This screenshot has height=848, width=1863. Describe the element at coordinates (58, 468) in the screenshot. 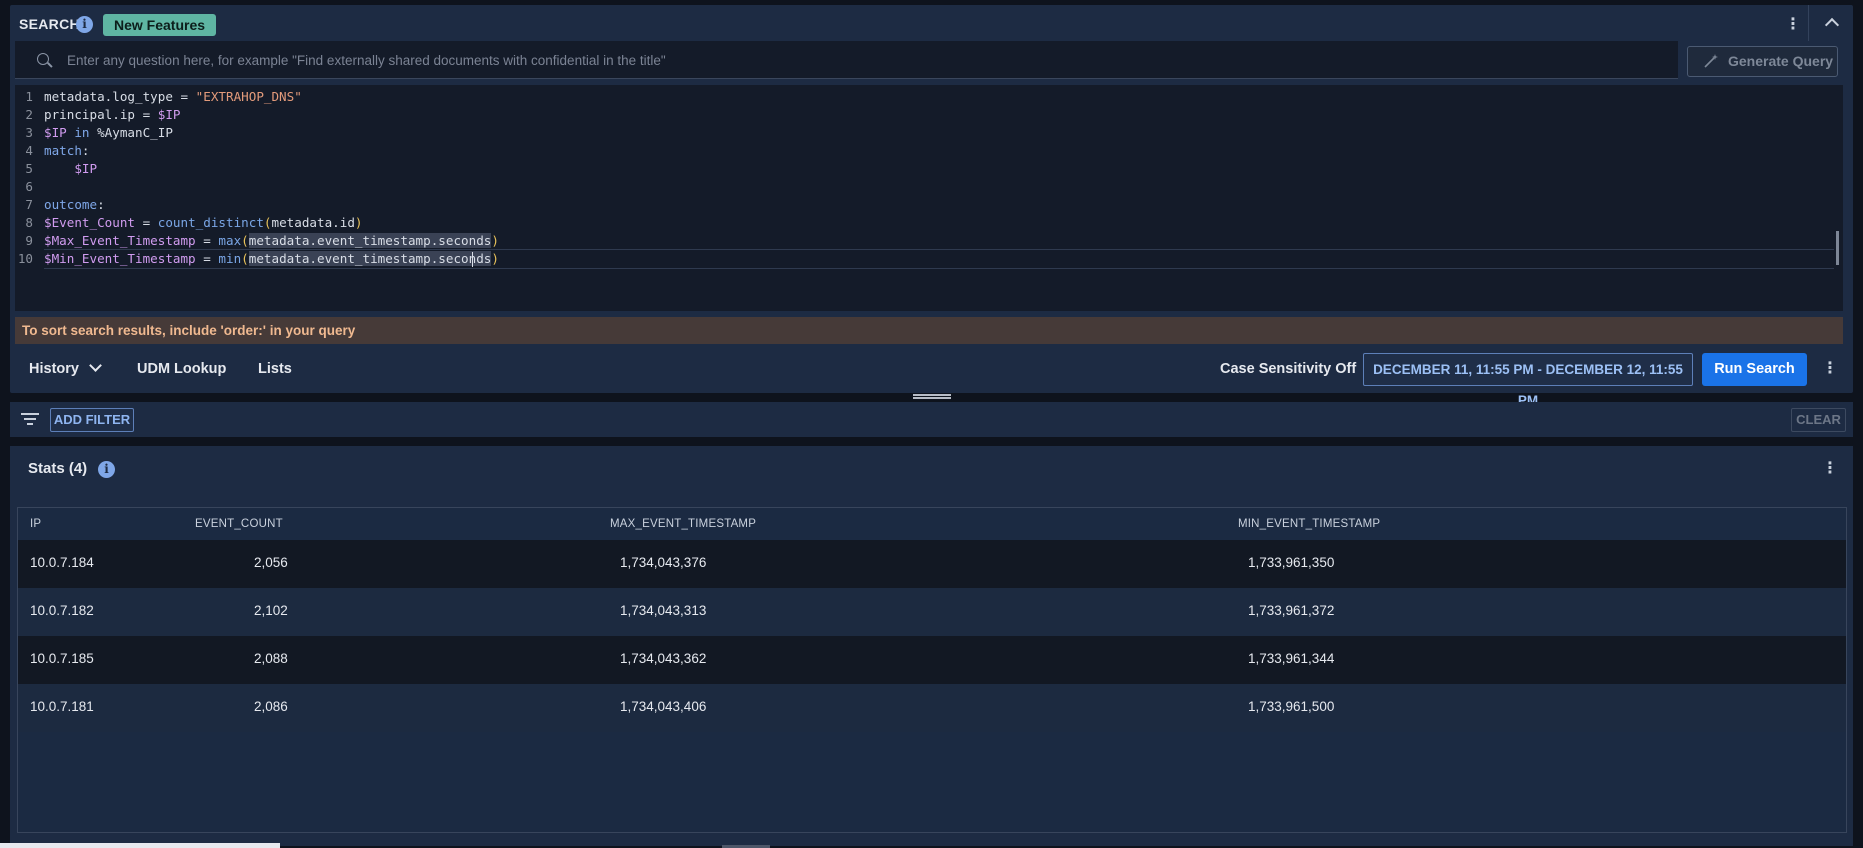

I see `stats-title: Stats (4)` at that location.